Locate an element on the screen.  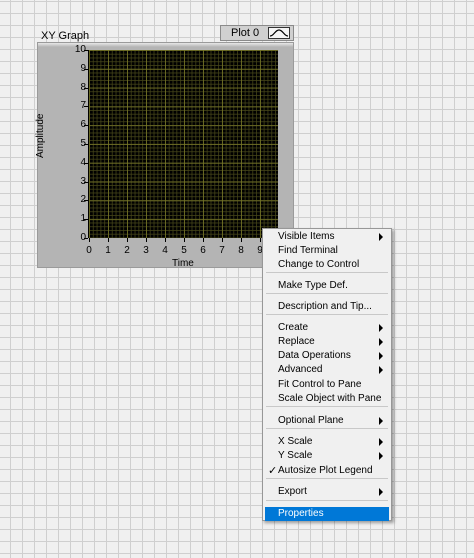
x-tick-label: 4 is located at coordinates (165, 250).